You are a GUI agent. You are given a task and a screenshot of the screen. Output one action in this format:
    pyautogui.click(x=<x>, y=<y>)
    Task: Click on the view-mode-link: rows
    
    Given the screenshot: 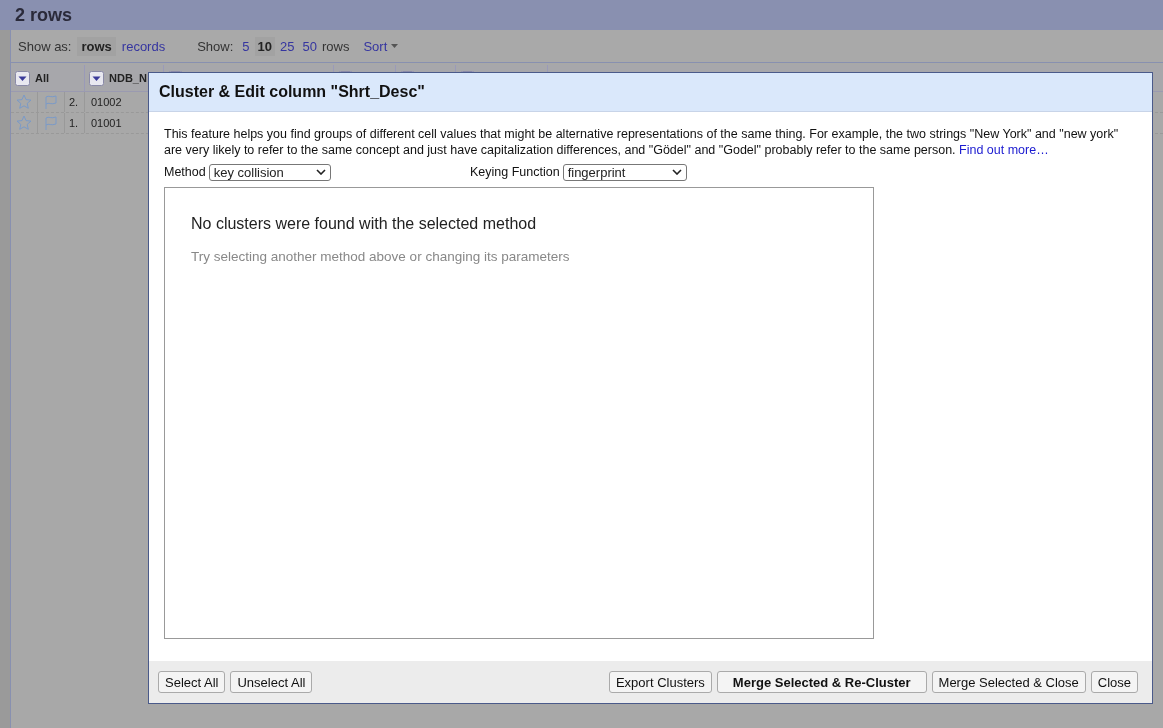 What is the action you would take?
    pyautogui.click(x=96, y=46)
    